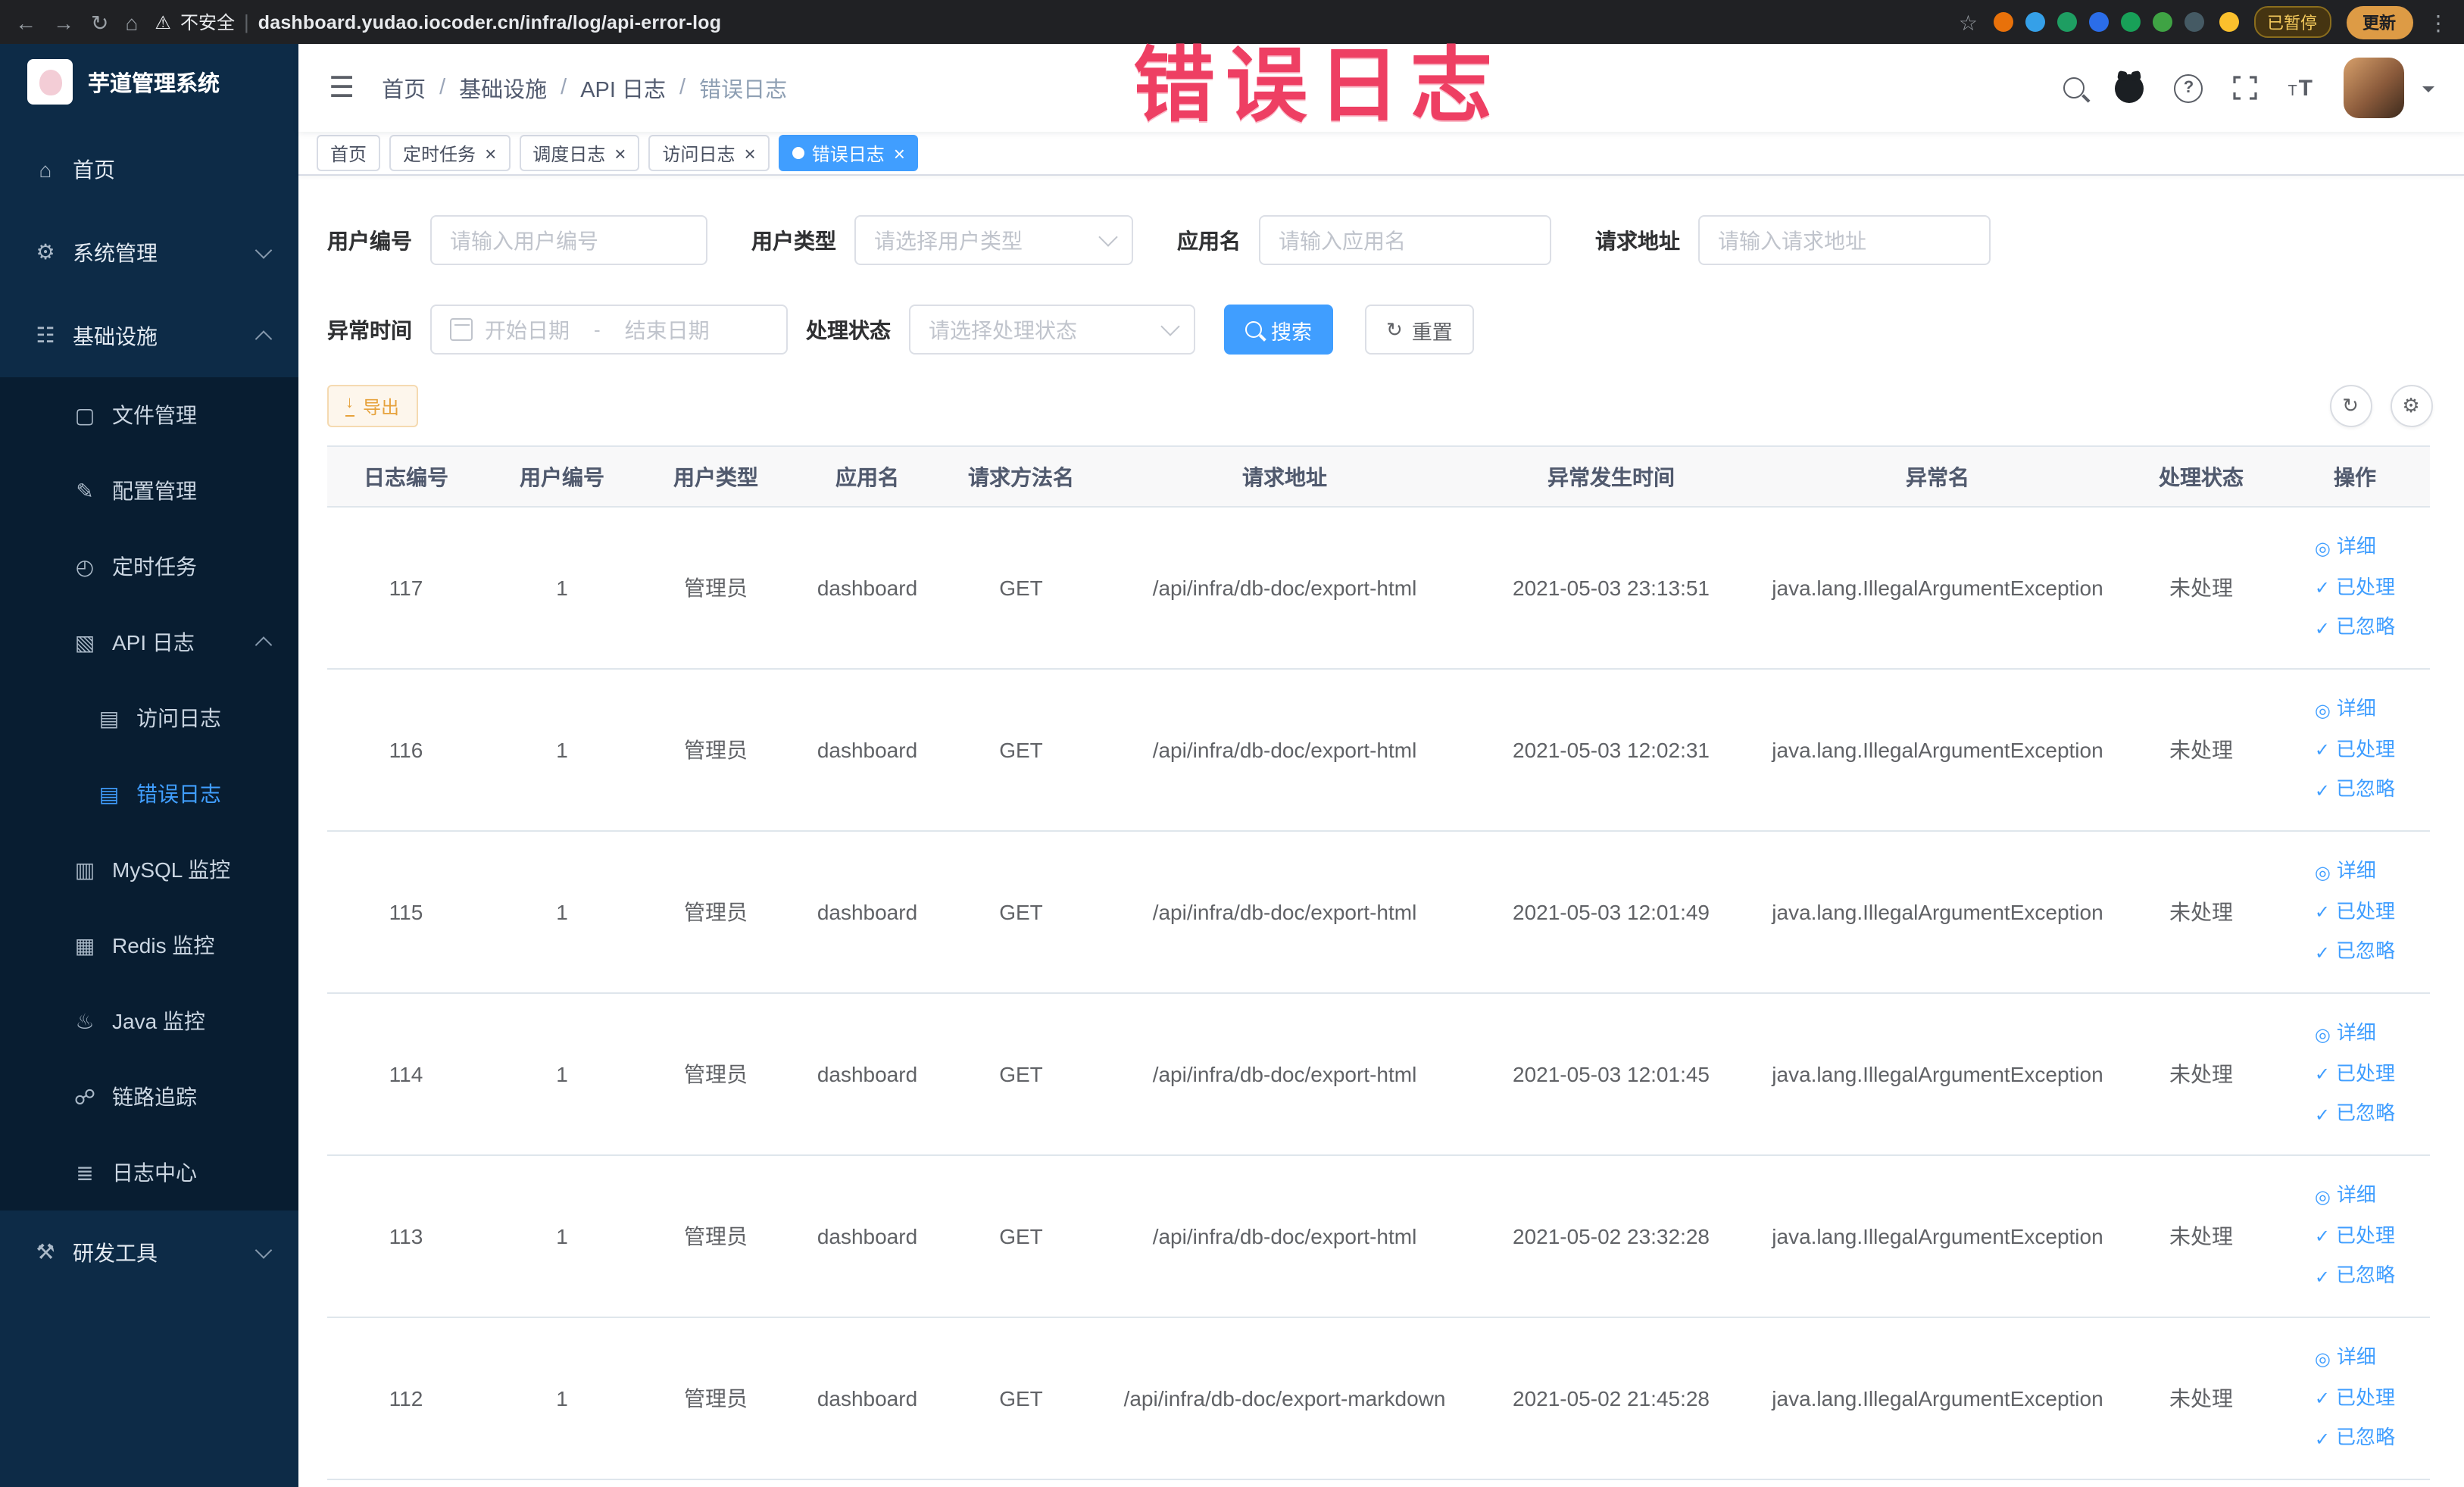 Image resolution: width=2464 pixels, height=1487 pixels. I want to click on bookmark-star-icon: ☆, so click(1968, 22).